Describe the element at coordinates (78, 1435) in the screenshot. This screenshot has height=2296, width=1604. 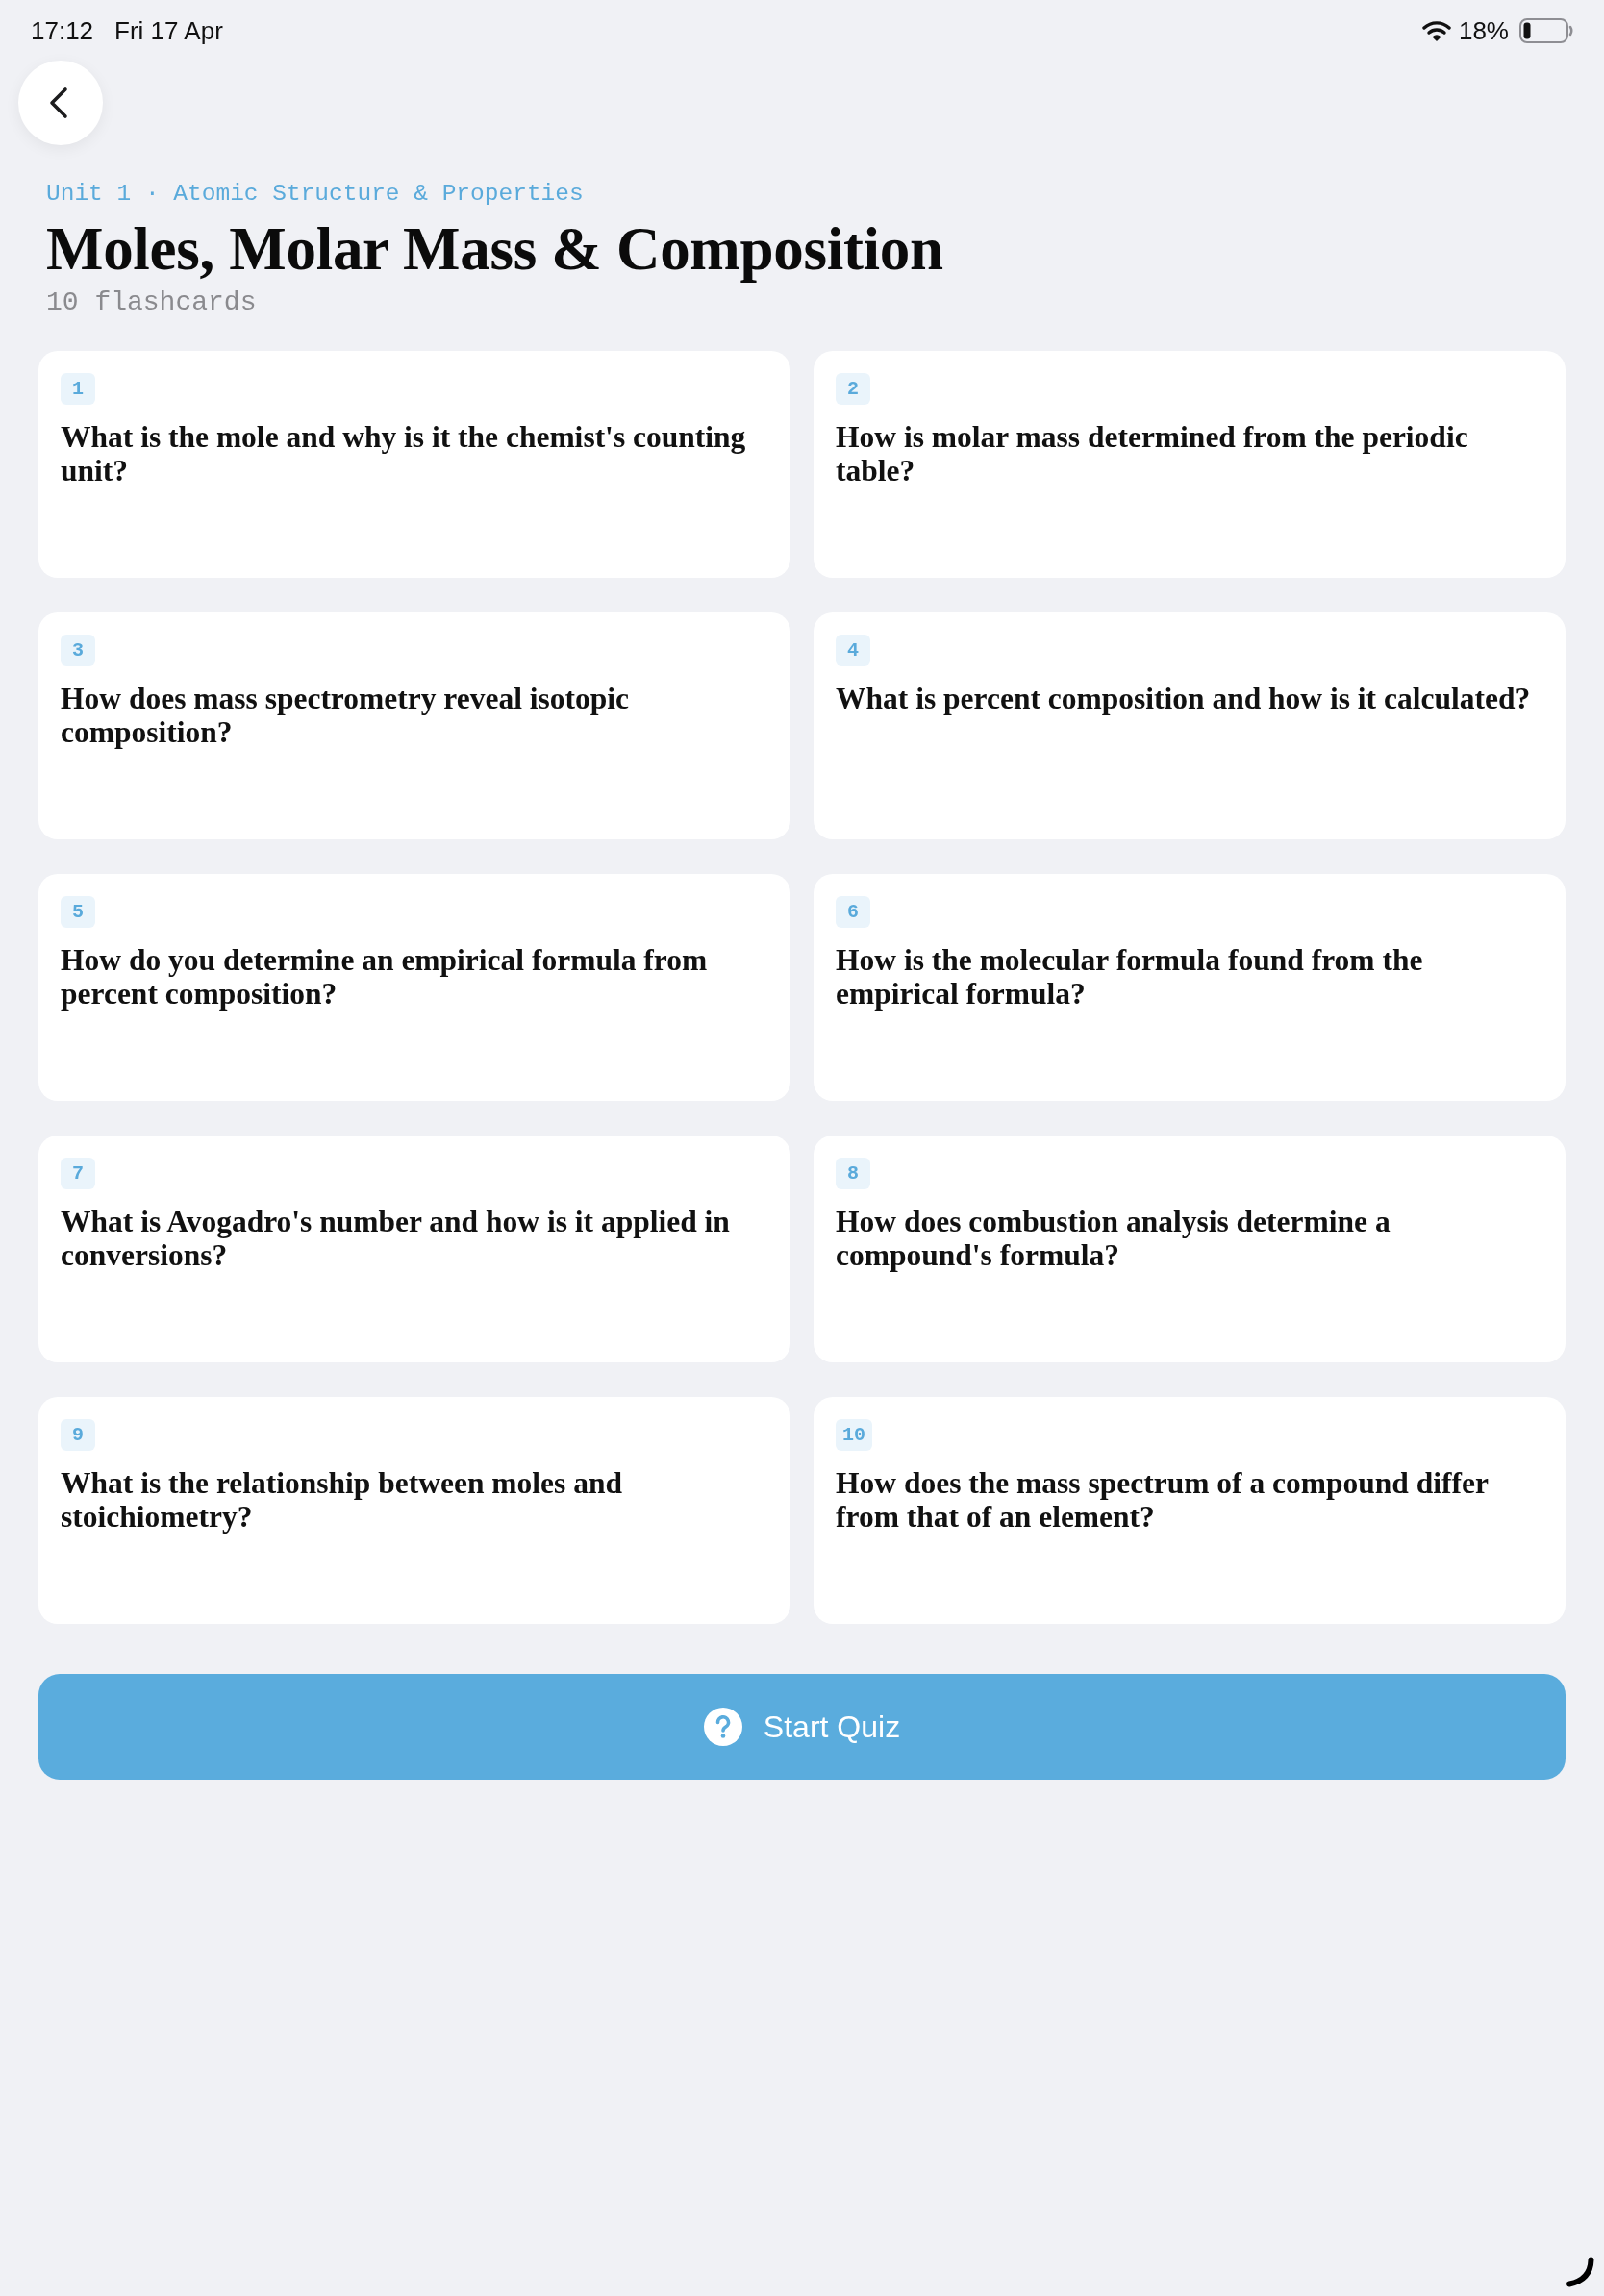
I see `card-number: 9` at that location.